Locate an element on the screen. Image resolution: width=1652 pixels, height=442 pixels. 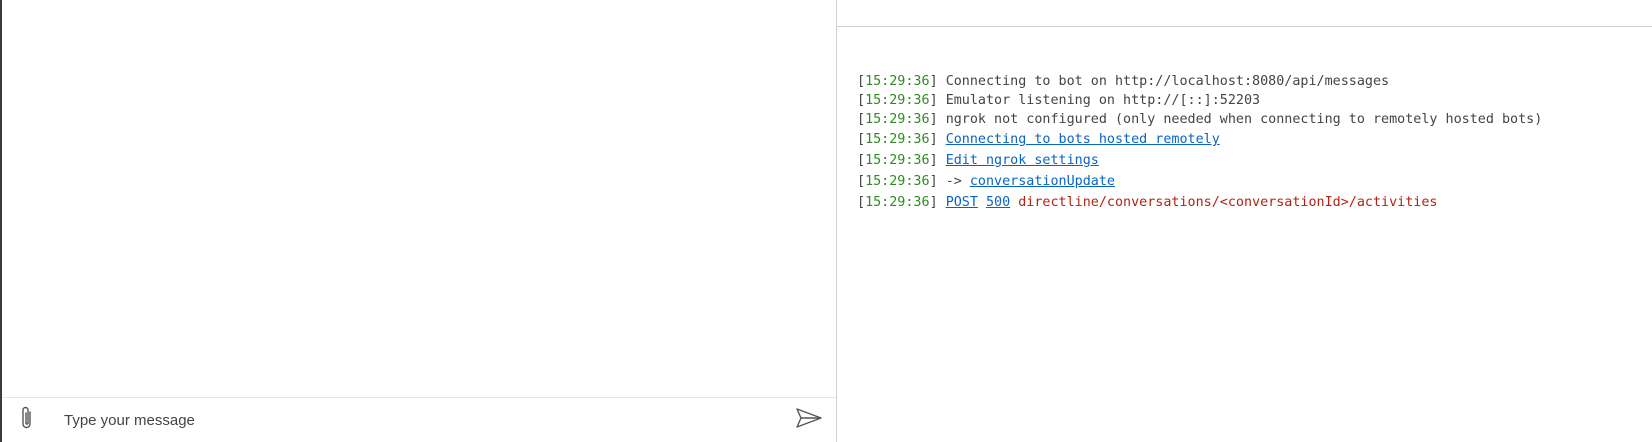
paperclip-icon is located at coordinates (27, 420).